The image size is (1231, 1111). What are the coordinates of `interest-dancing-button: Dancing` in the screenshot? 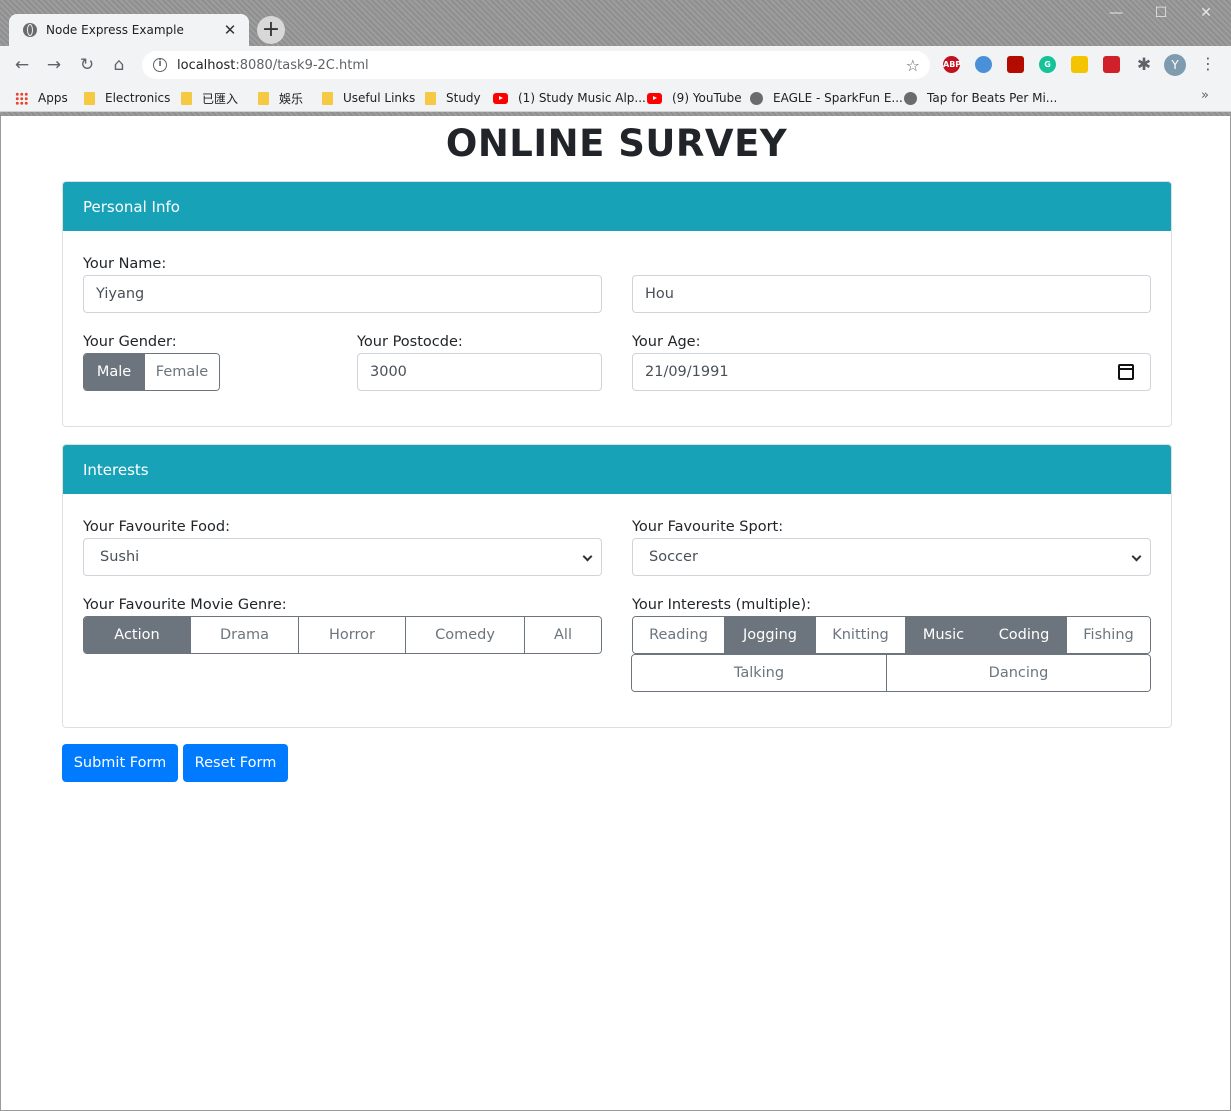 It's located at (1018, 673).